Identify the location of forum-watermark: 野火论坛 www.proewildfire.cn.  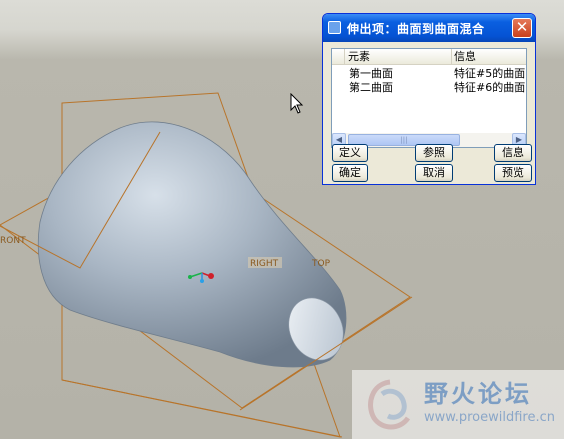
(458, 404).